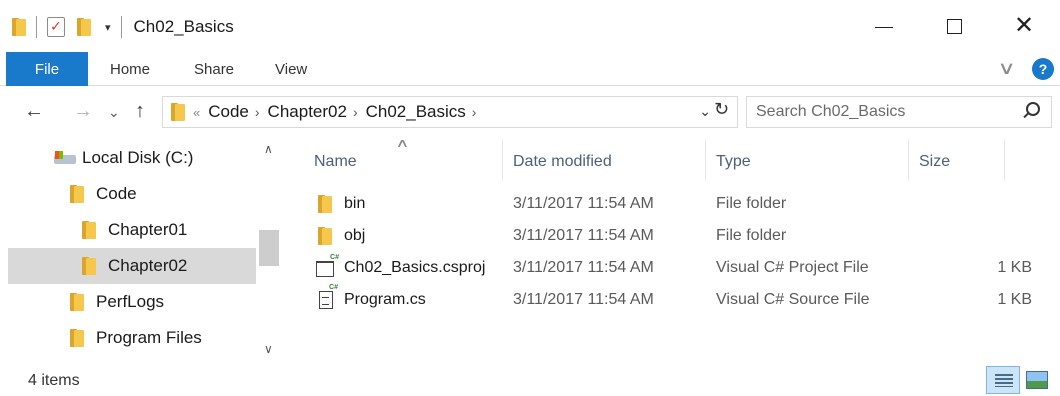  What do you see at coordinates (83, 111) in the screenshot?
I see `forward-arrow-icon: →` at bounding box center [83, 111].